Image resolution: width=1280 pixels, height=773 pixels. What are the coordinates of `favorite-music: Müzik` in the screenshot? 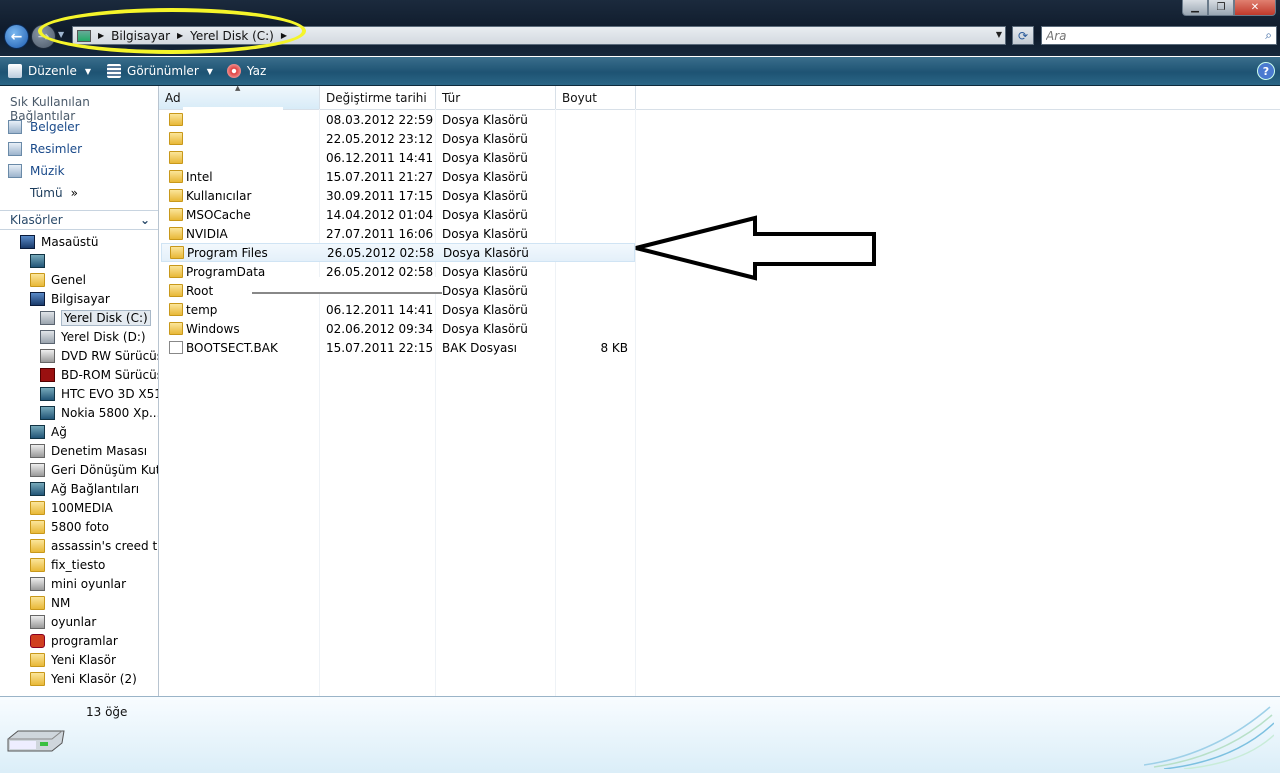 It's located at (36, 171).